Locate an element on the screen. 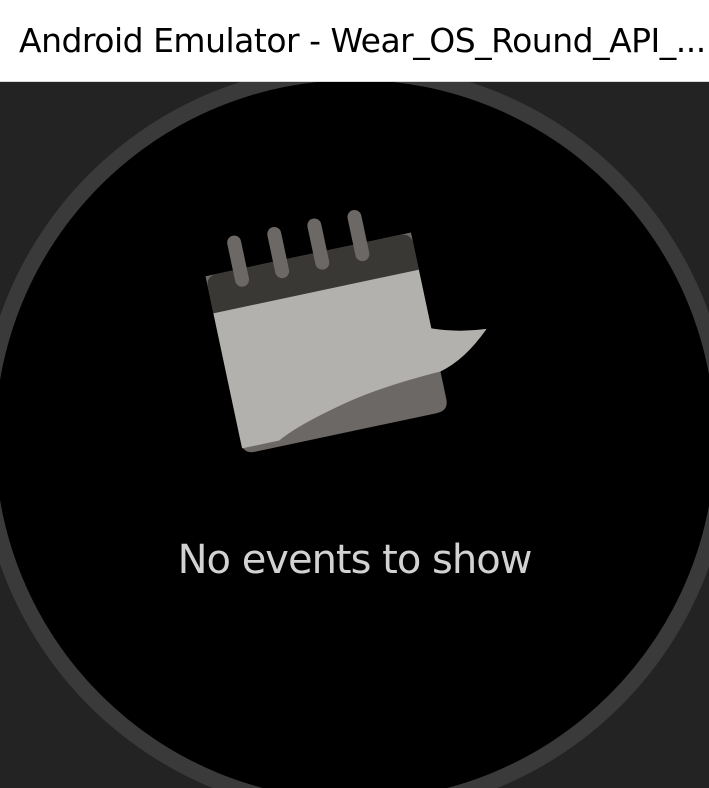 The image size is (709, 788). empty-state-message: No events to show is located at coordinates (355, 560).